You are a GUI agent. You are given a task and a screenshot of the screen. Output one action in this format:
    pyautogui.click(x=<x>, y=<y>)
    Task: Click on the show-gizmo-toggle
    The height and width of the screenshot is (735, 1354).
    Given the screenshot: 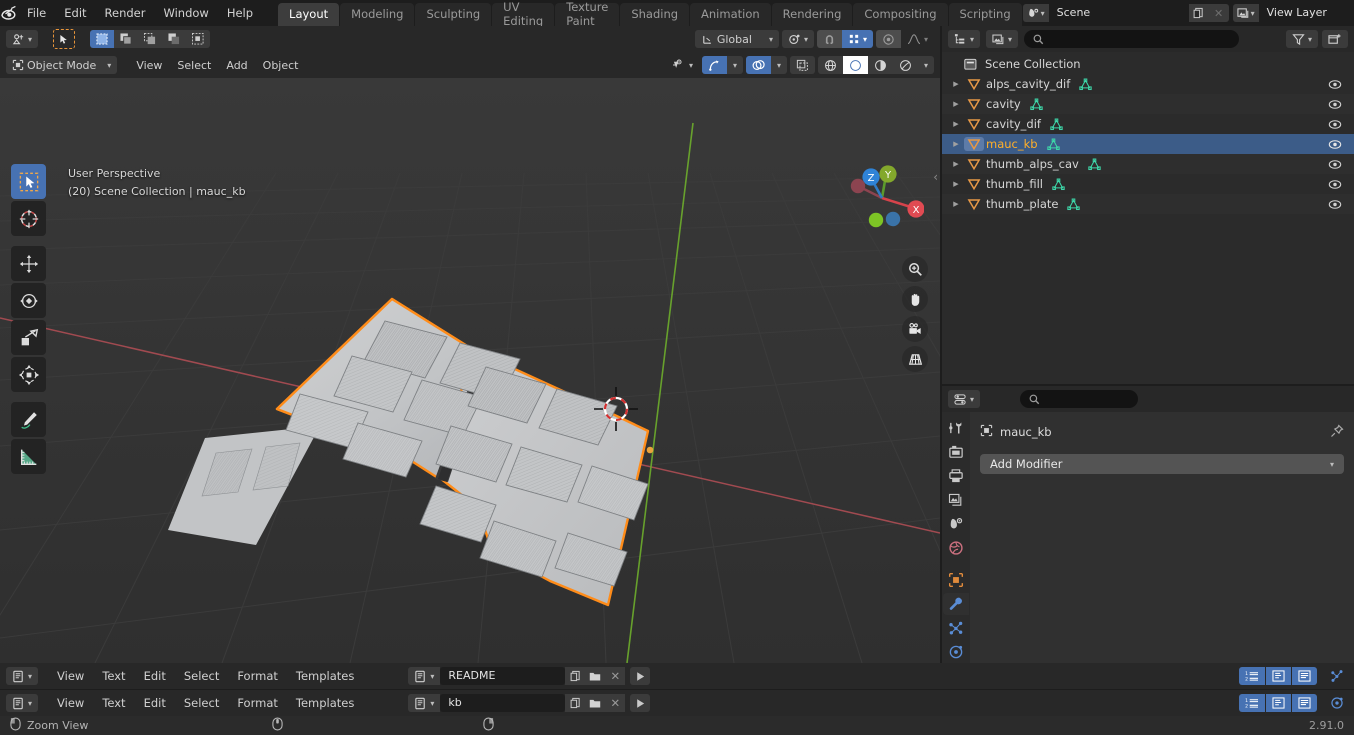 What is the action you would take?
    pyautogui.click(x=714, y=65)
    